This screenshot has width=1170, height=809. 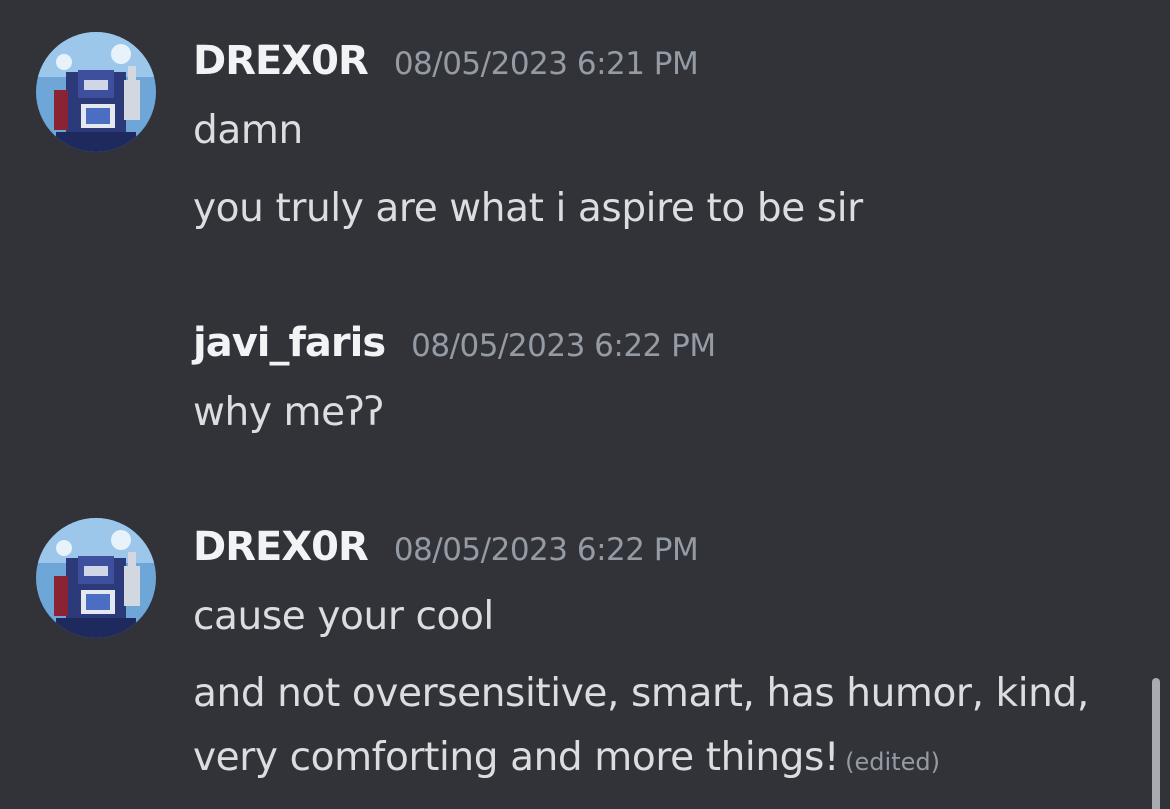 I want to click on message-header: javi_faris 08/05/2023 6:22 PM, so click(x=454, y=343).